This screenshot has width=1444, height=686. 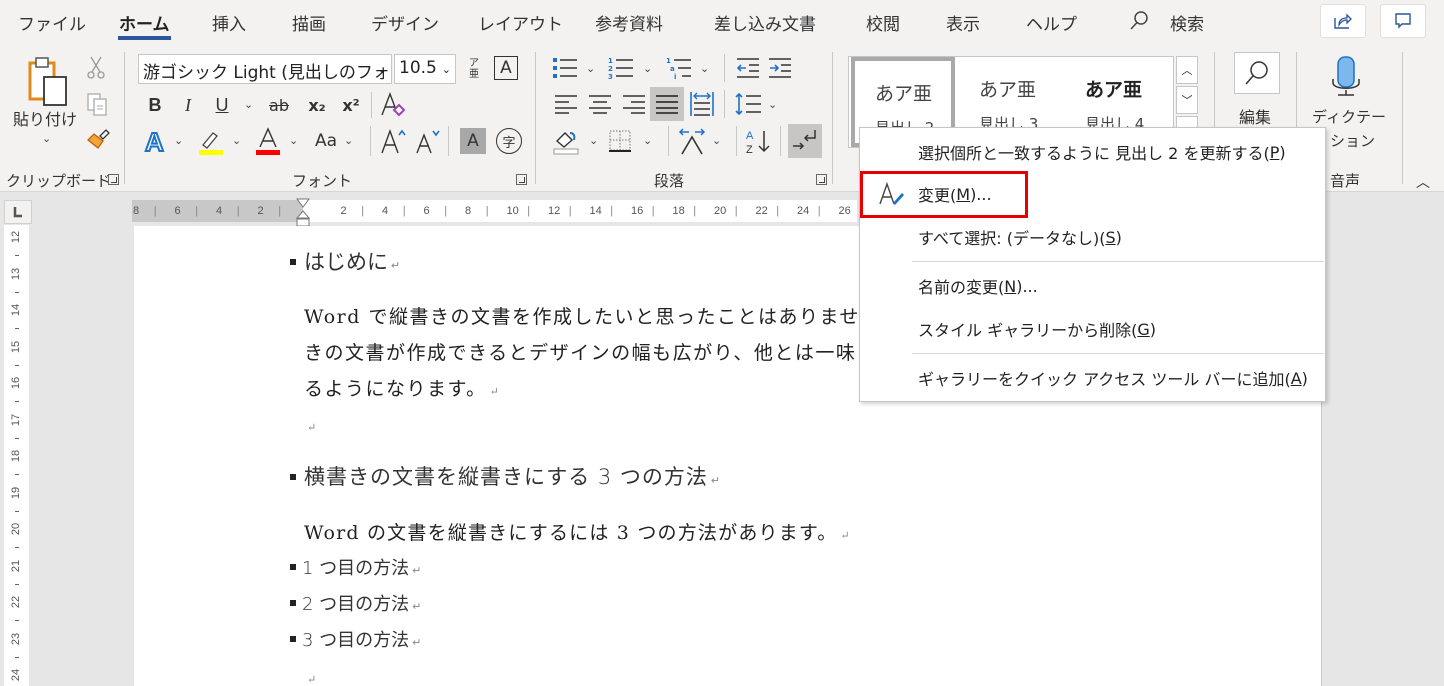 I want to click on menu-item-update-to-match: 選択個所と一致するように 見出し 2 を更新する(P), so click(x=1092, y=152).